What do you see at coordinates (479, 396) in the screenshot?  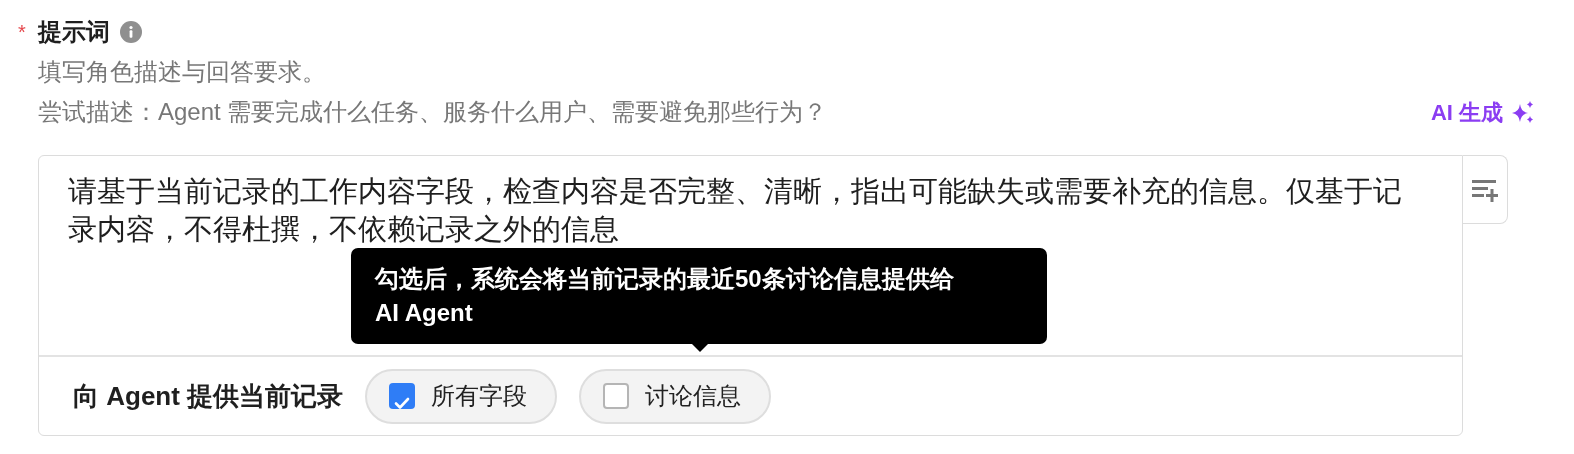 I see `option-label: 所有字段` at bounding box center [479, 396].